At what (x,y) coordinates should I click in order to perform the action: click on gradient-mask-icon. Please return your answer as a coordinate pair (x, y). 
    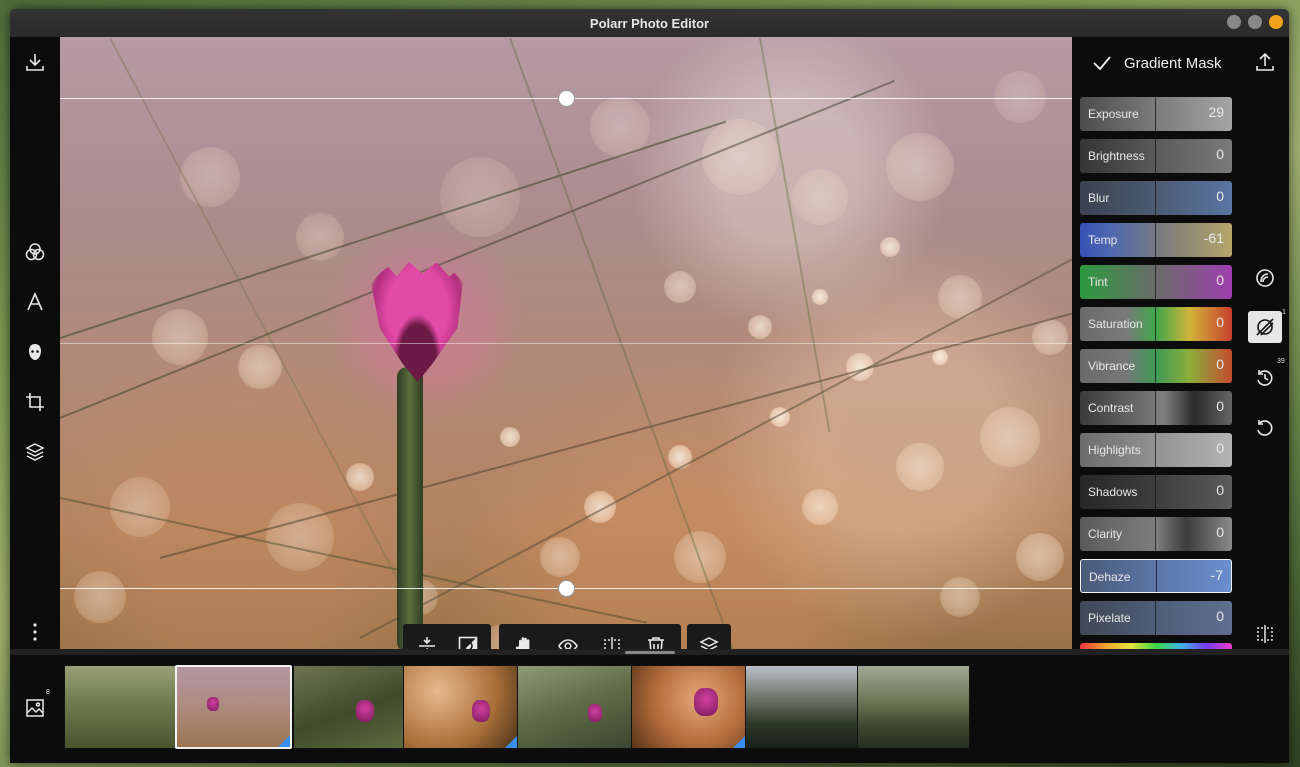
    Looking at the image, I should click on (1265, 327).